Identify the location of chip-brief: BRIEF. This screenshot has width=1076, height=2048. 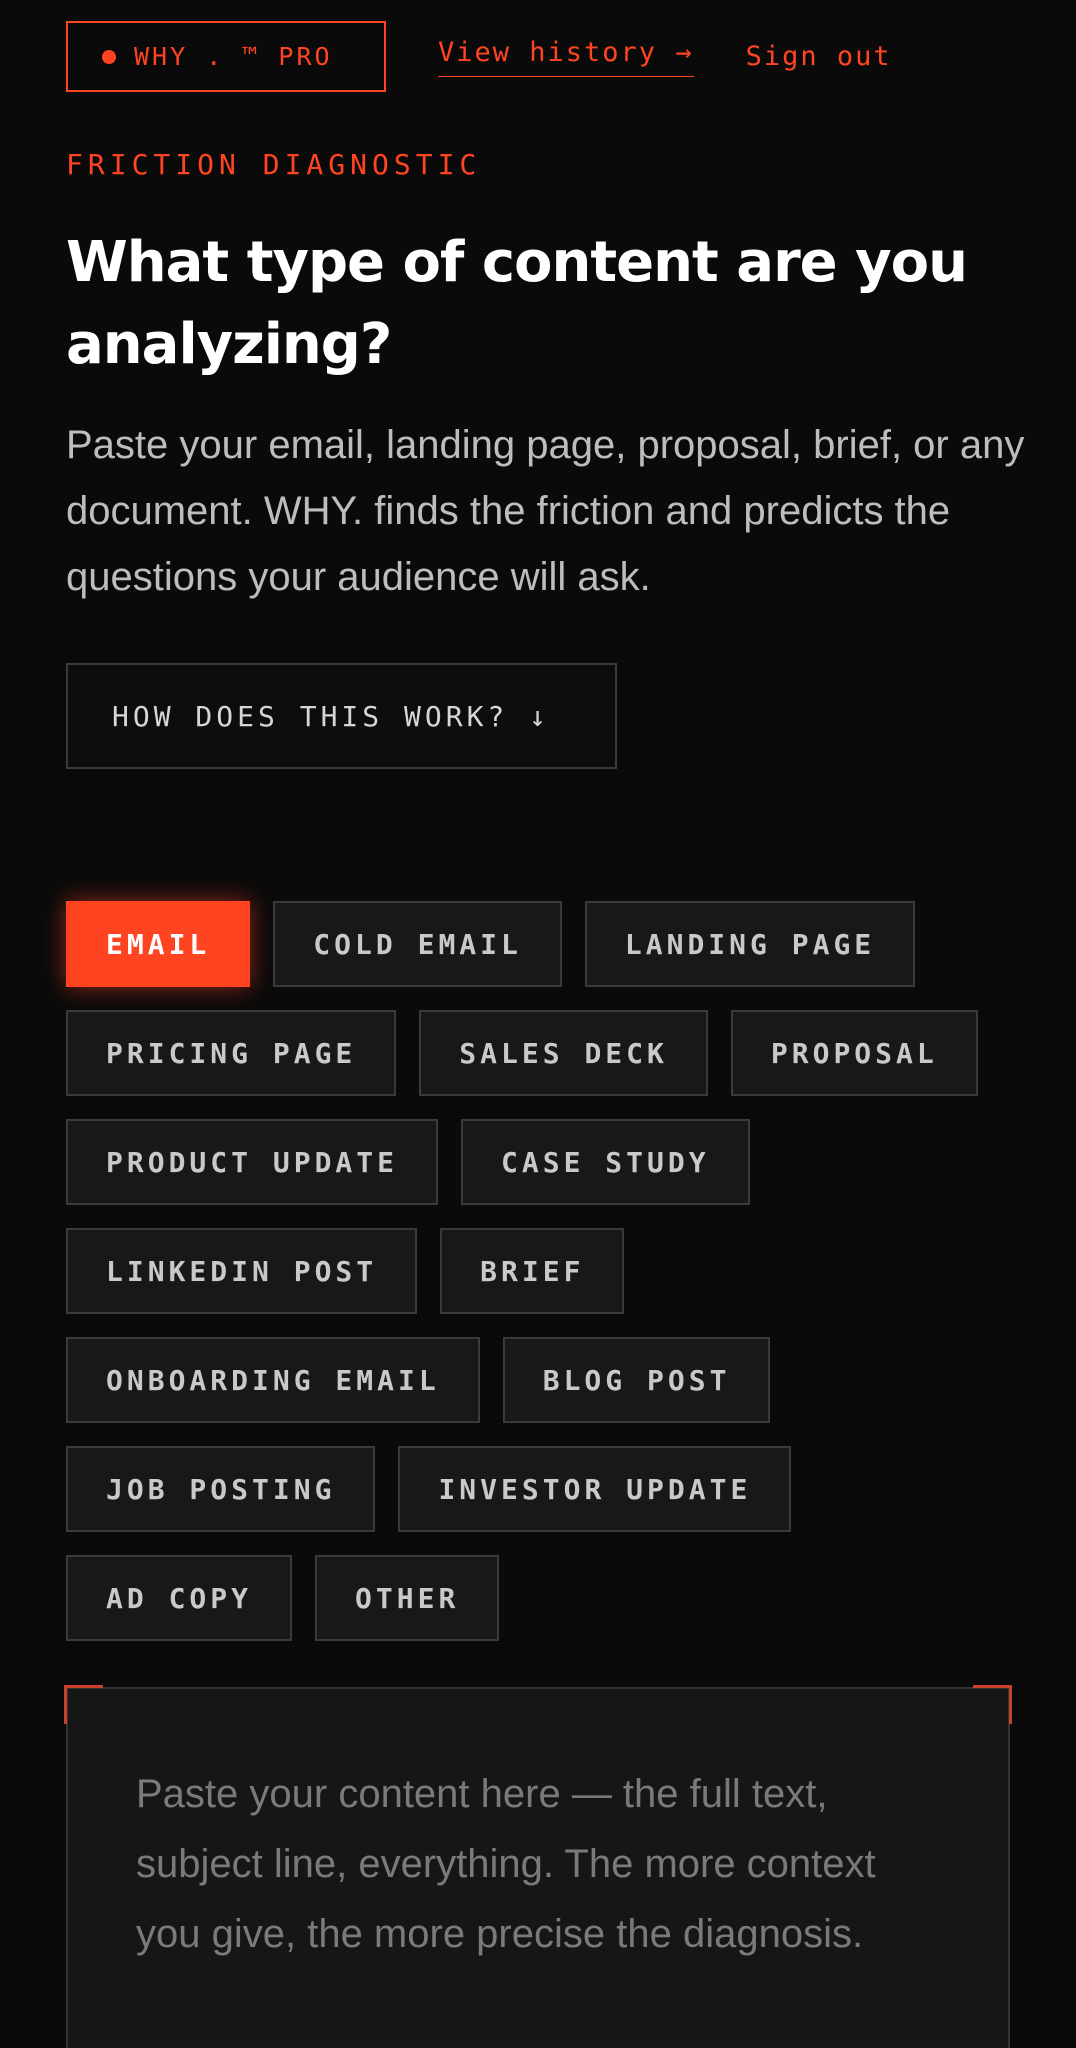
(532, 1271).